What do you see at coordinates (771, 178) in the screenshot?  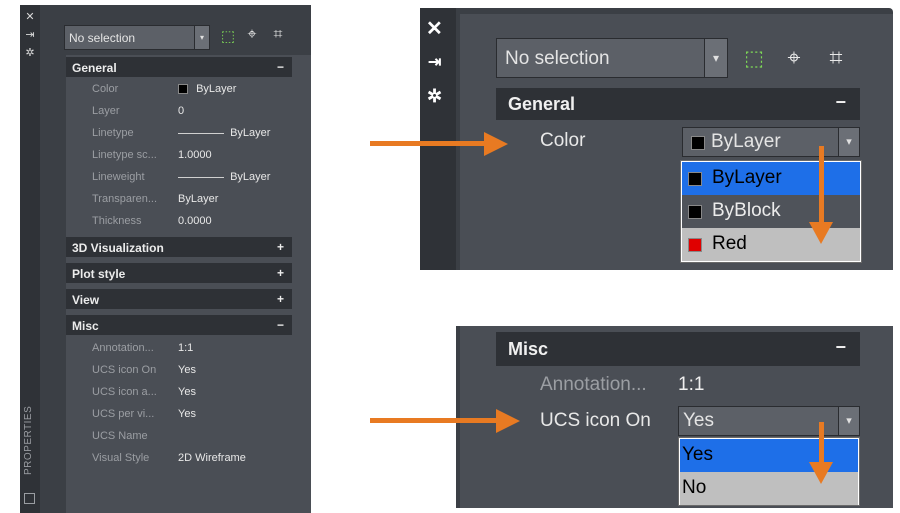 I see `option-bylayer: ByLayer` at bounding box center [771, 178].